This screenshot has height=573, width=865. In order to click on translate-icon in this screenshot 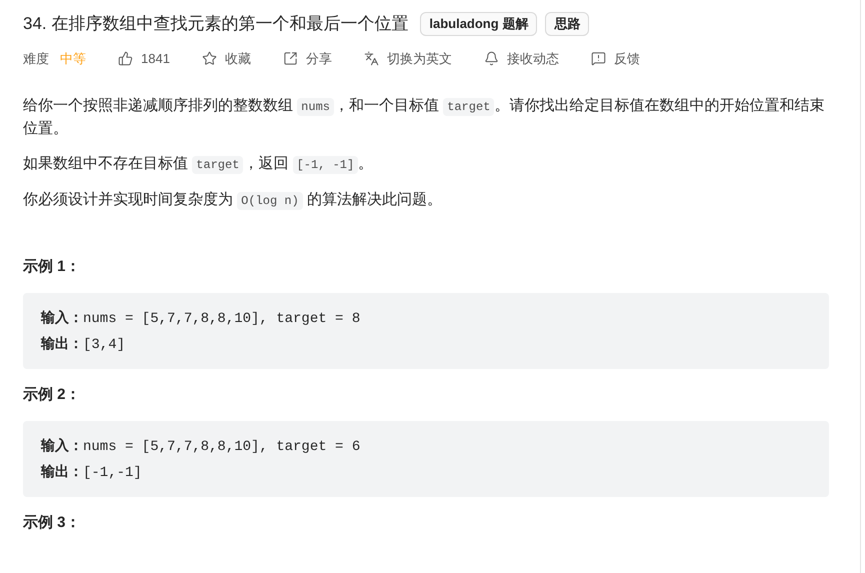, I will do `click(371, 58)`.